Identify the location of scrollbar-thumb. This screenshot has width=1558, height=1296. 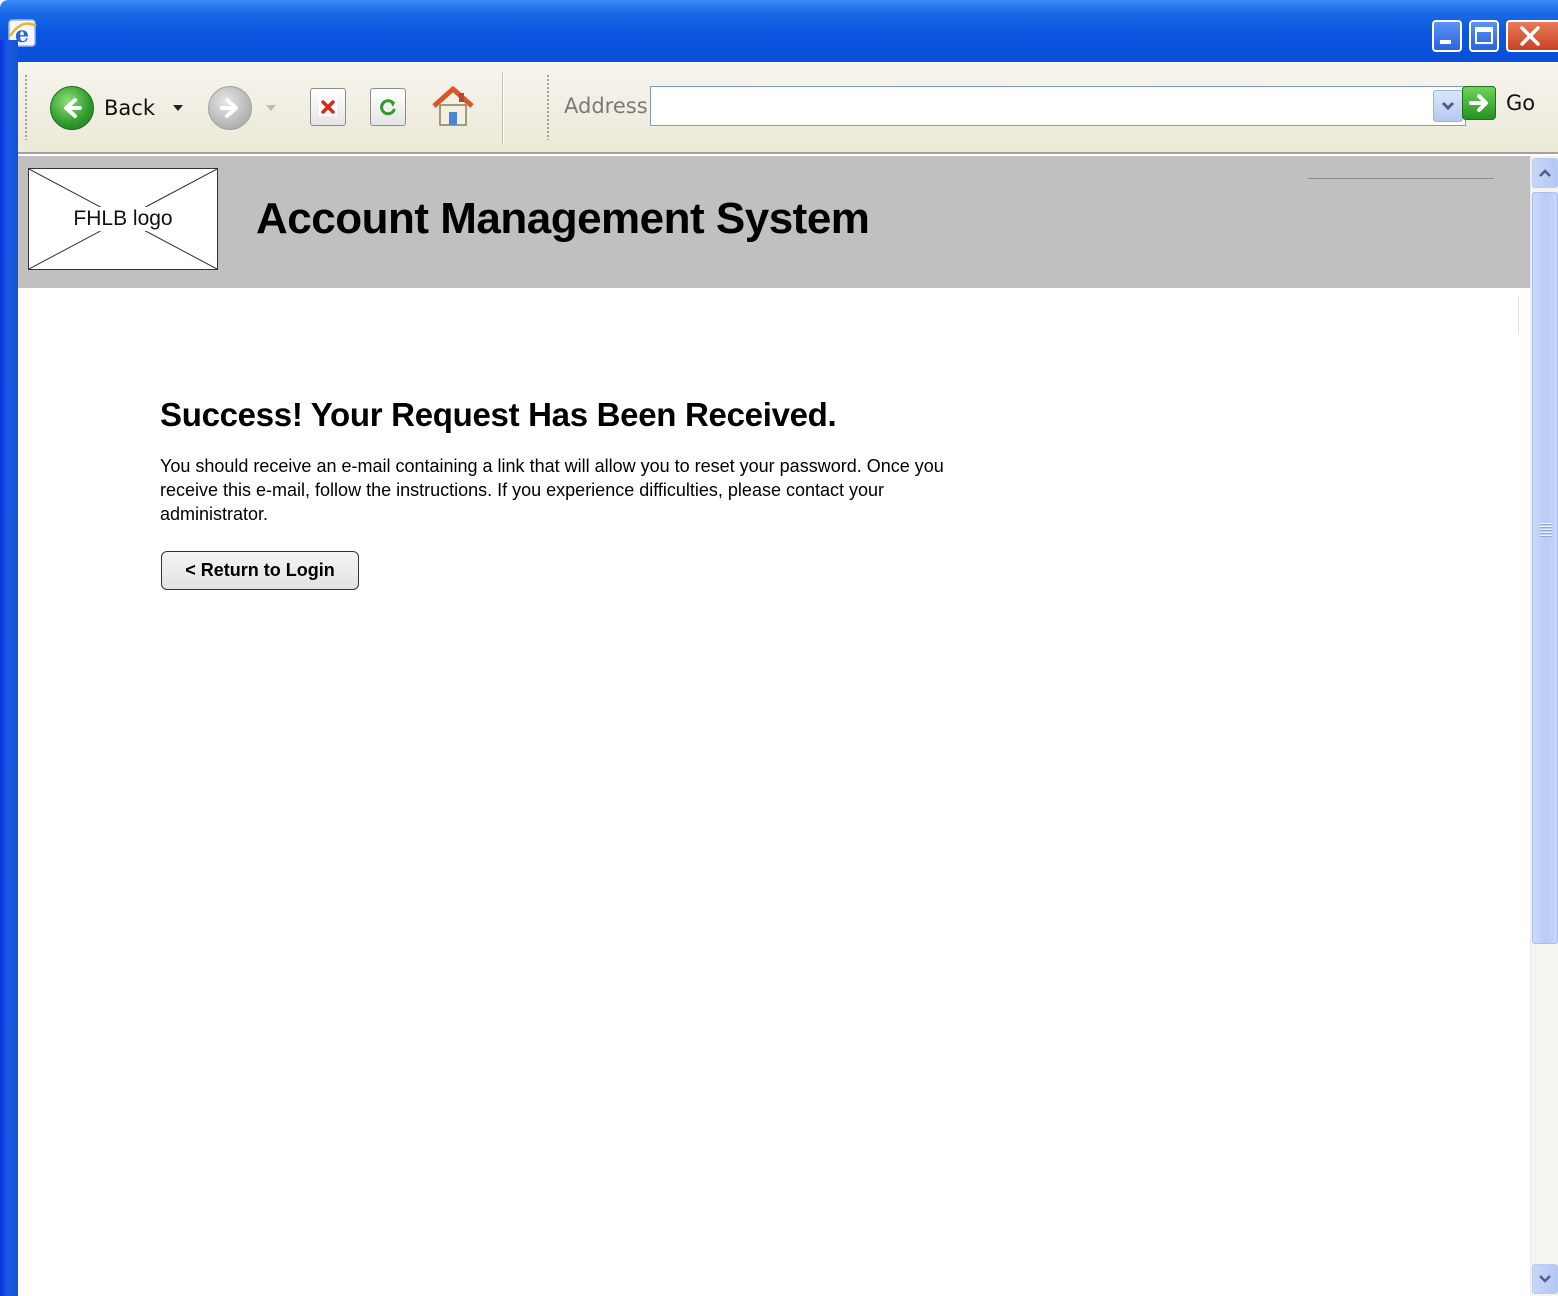
(1545, 568).